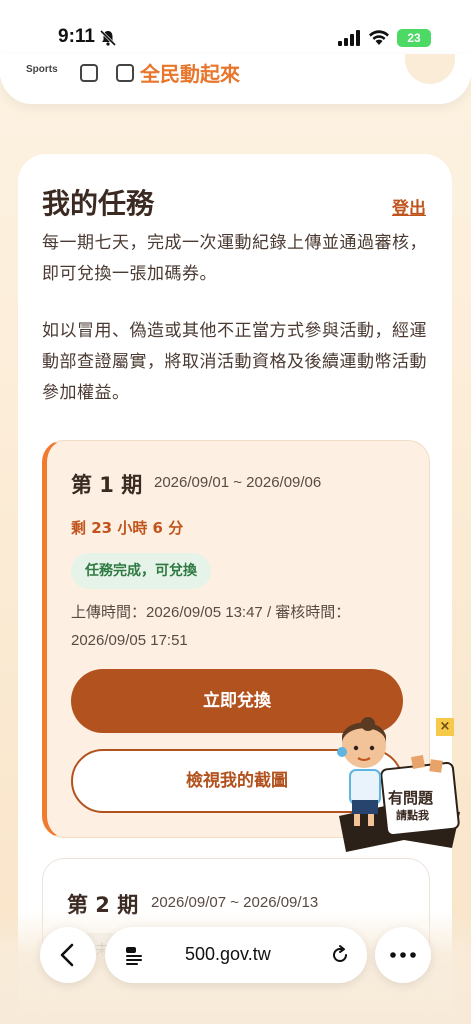 This screenshot has width=471, height=1024. Describe the element at coordinates (108, 38) in the screenshot. I see `bell-slash-icon` at that location.